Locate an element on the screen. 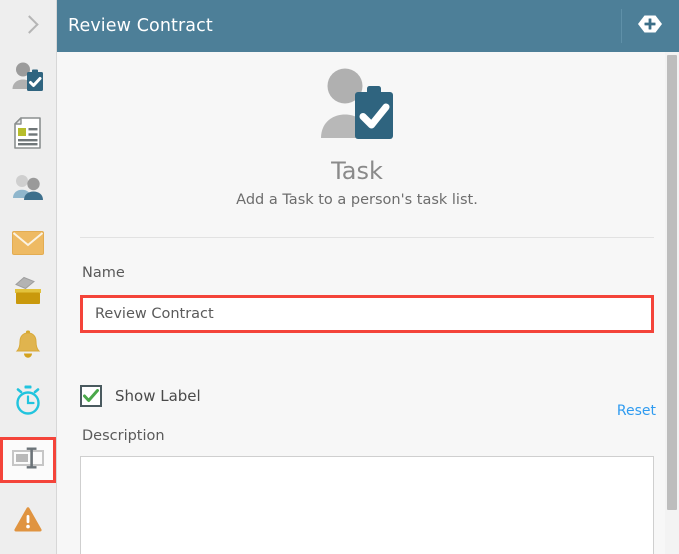 The image size is (679, 554). task-subtitle: Add a Task to a person's task list. is located at coordinates (357, 200).